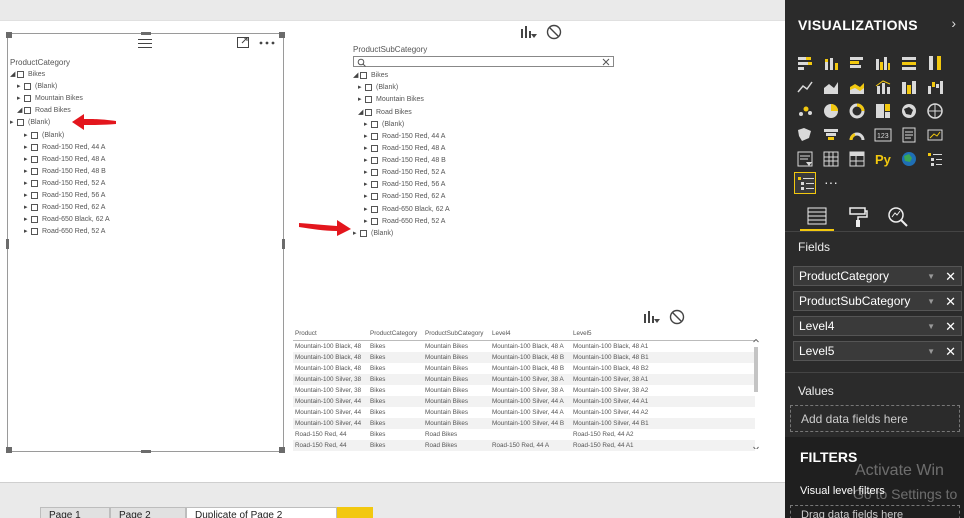  I want to click on globe-visual-icon, so click(909, 159).